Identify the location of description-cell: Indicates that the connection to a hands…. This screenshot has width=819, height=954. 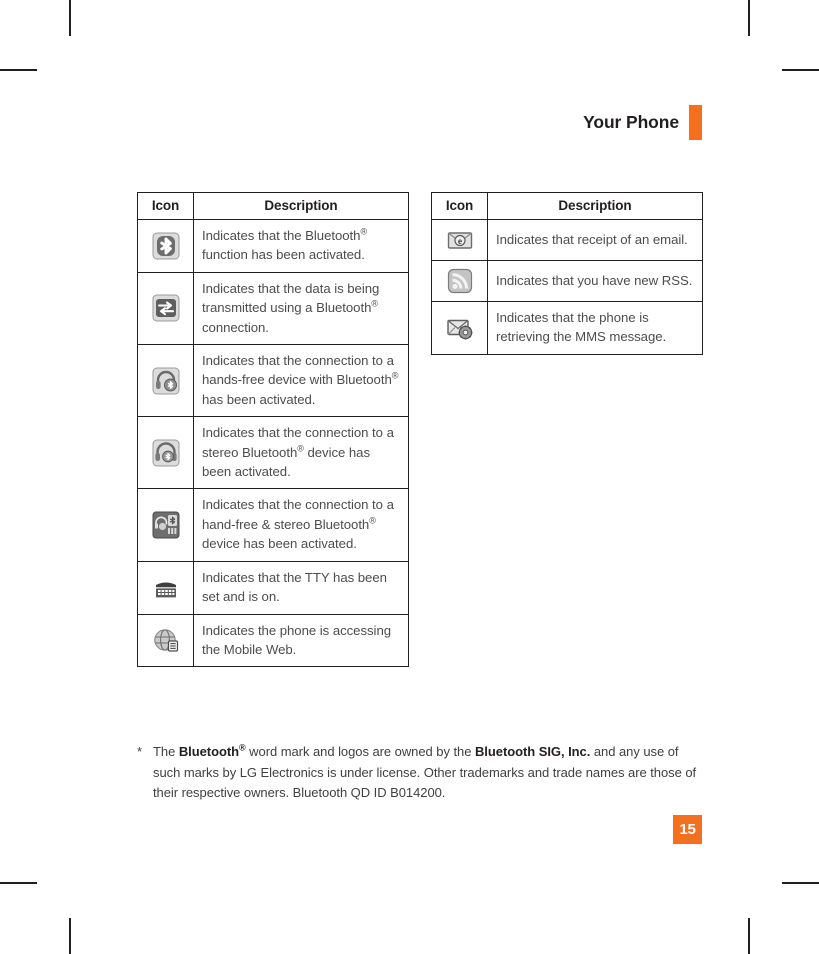
(301, 381).